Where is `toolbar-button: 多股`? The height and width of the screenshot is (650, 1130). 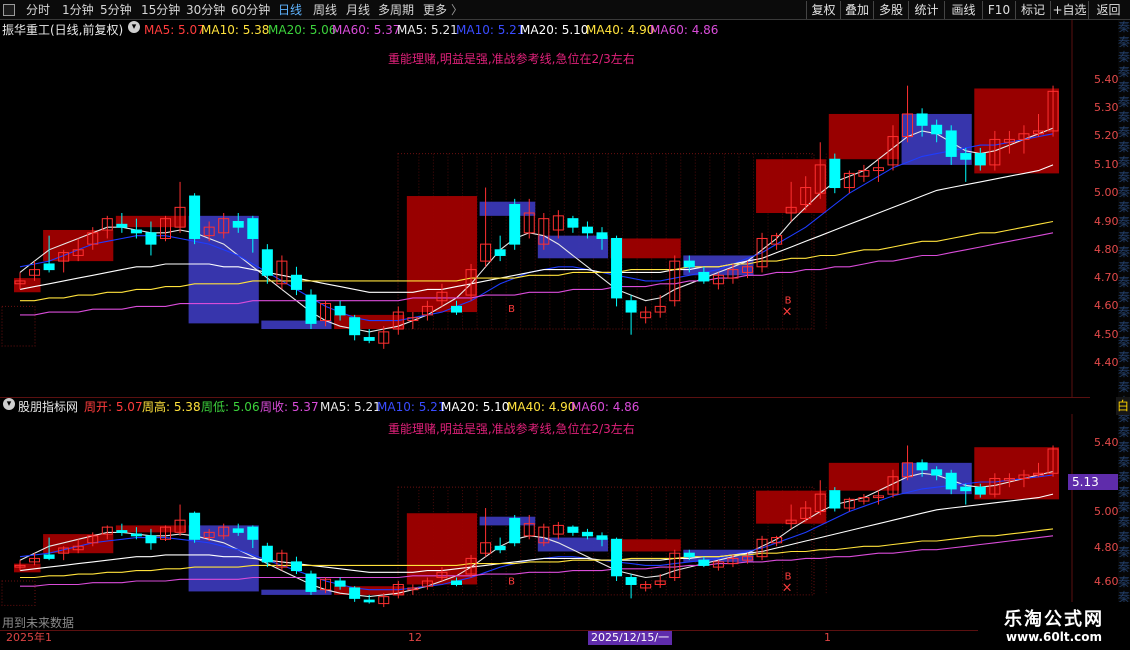
toolbar-button: 多股 is located at coordinates (890, 10).